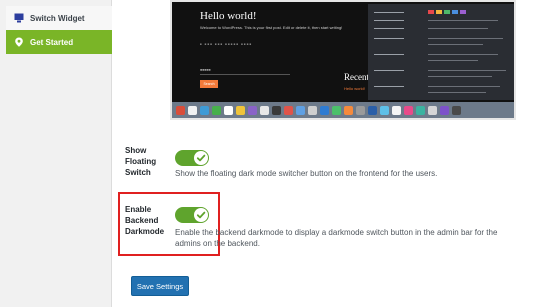 The image size is (550, 307). What do you see at coordinates (192, 158) in the screenshot?
I see `floating-switch-toggle` at bounding box center [192, 158].